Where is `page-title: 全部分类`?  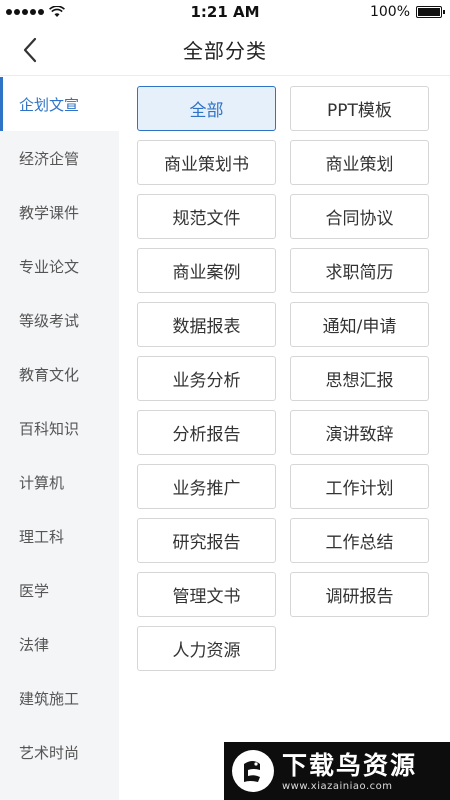 page-title: 全部分类 is located at coordinates (225, 51).